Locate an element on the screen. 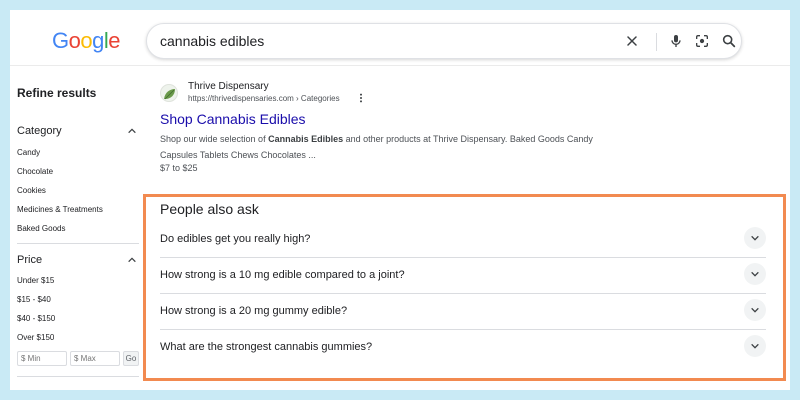  search-divider is located at coordinates (656, 42).